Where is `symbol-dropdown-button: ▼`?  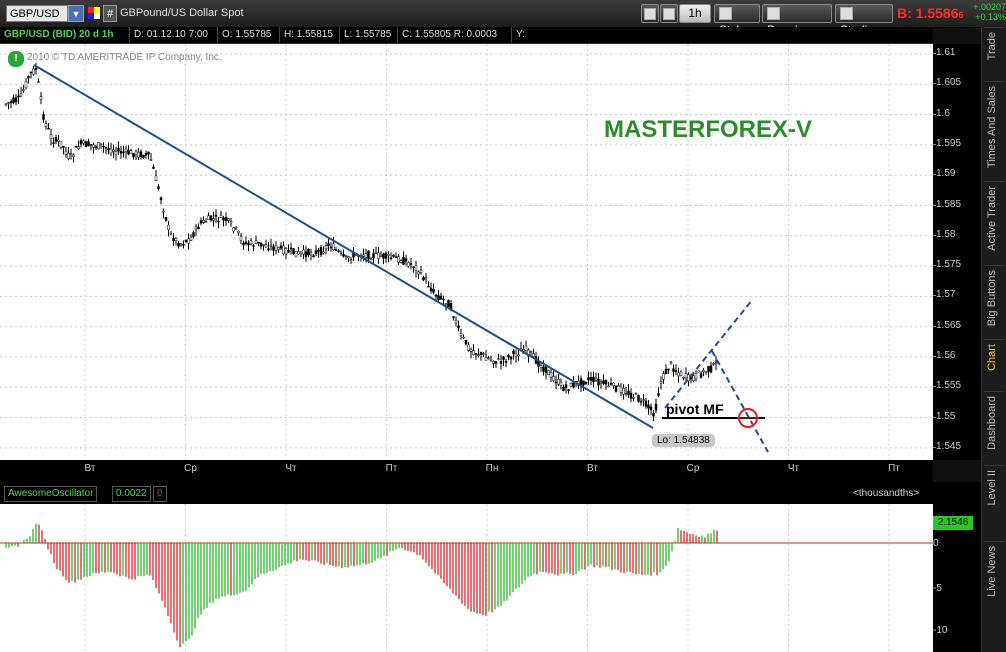 symbol-dropdown-button: ▼ is located at coordinates (76, 13).